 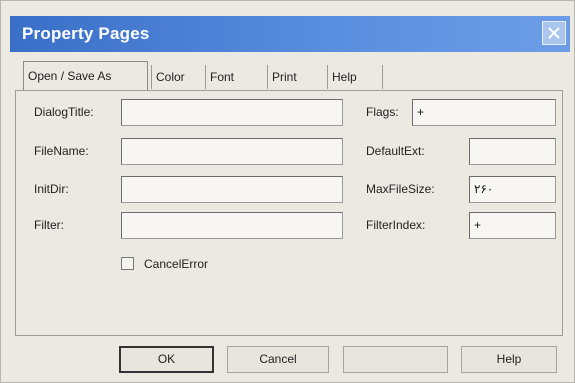 What do you see at coordinates (232, 112) in the screenshot?
I see `dialog-title-field` at bounding box center [232, 112].